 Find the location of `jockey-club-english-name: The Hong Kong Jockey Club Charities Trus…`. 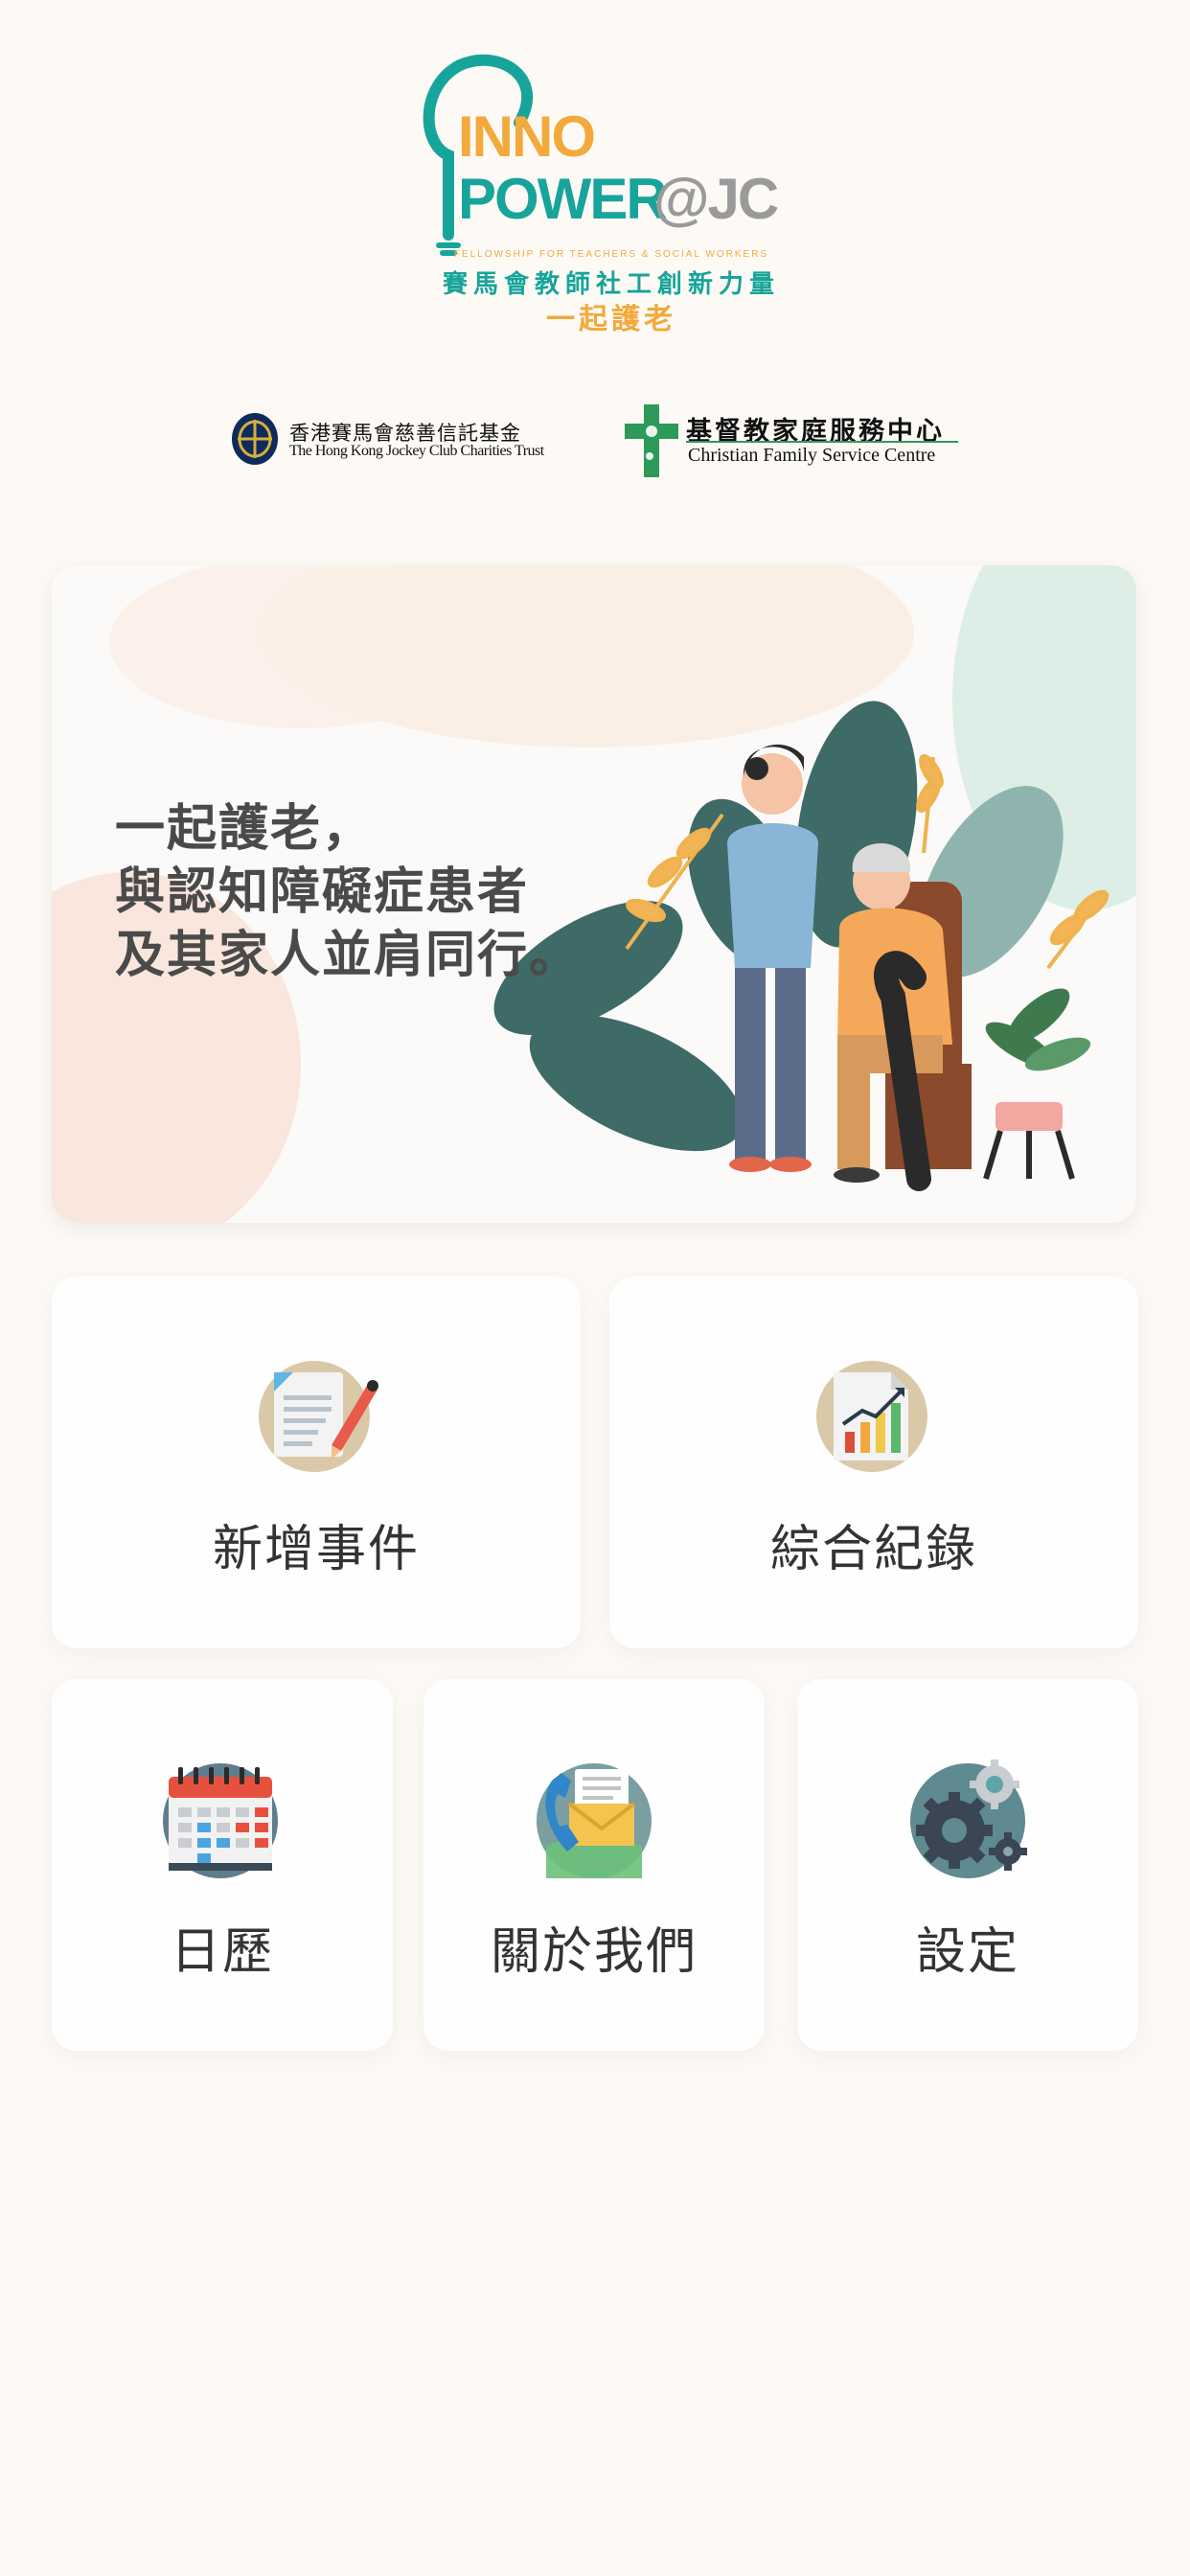

jockey-club-english-name: The Hong Kong Jockey Club Charities Trus… is located at coordinates (417, 451).